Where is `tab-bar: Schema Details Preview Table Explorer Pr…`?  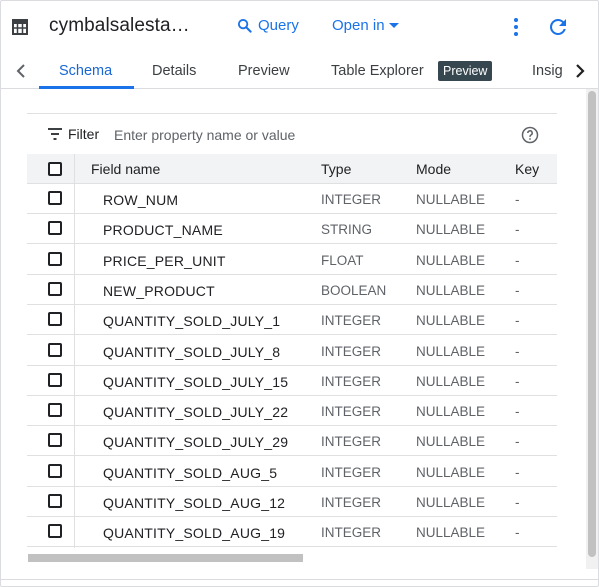
tab-bar: Schema Details Preview Table Explorer Pr… is located at coordinates (299, 71).